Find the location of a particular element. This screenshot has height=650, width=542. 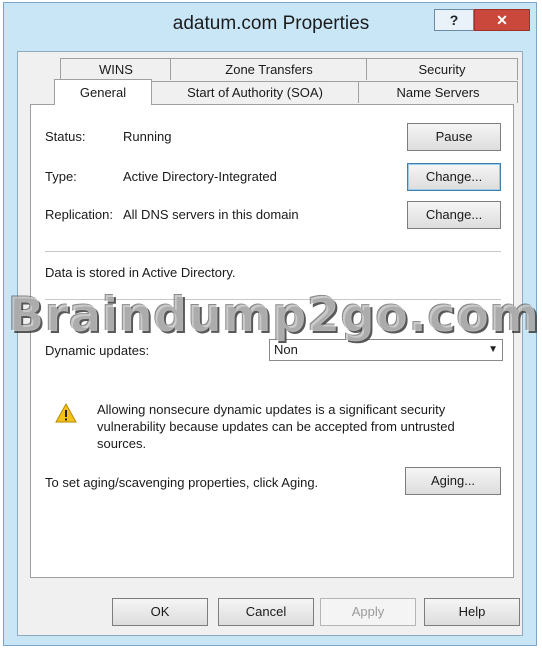

status-value: Running is located at coordinates (147, 136).